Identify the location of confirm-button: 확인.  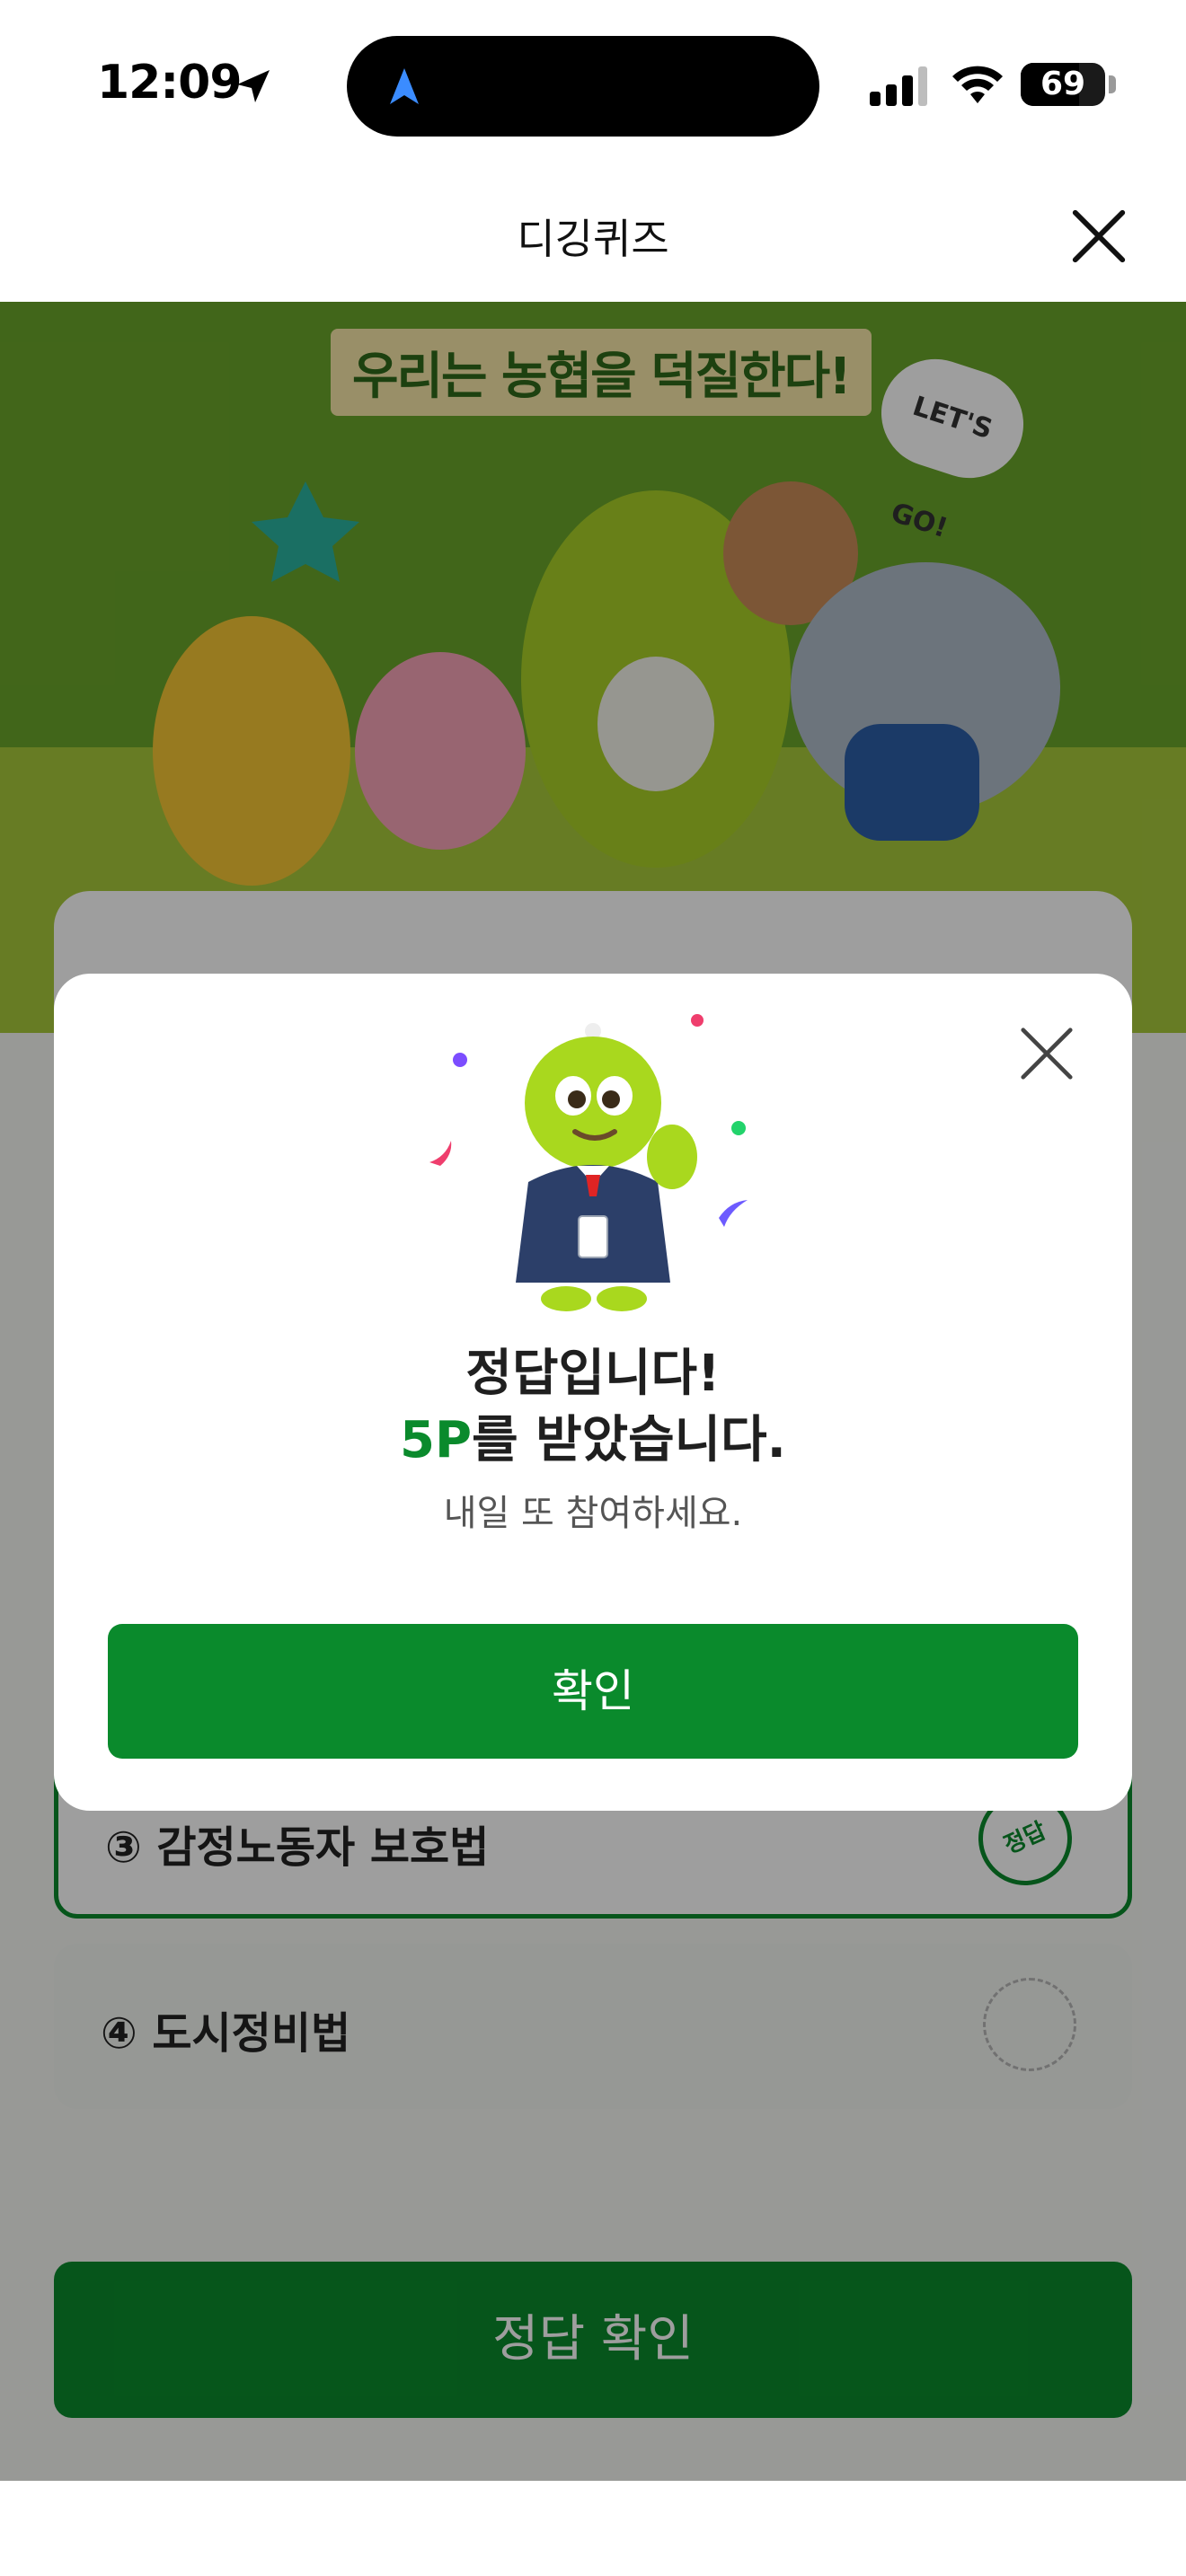
(593, 1691).